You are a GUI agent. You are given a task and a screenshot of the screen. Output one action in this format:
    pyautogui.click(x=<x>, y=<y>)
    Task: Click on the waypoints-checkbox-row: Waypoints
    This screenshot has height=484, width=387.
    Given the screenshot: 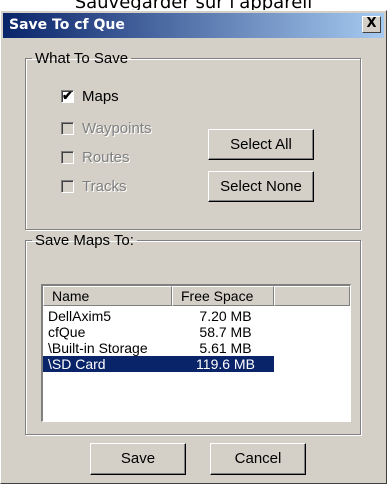 What is the action you would take?
    pyautogui.click(x=106, y=128)
    